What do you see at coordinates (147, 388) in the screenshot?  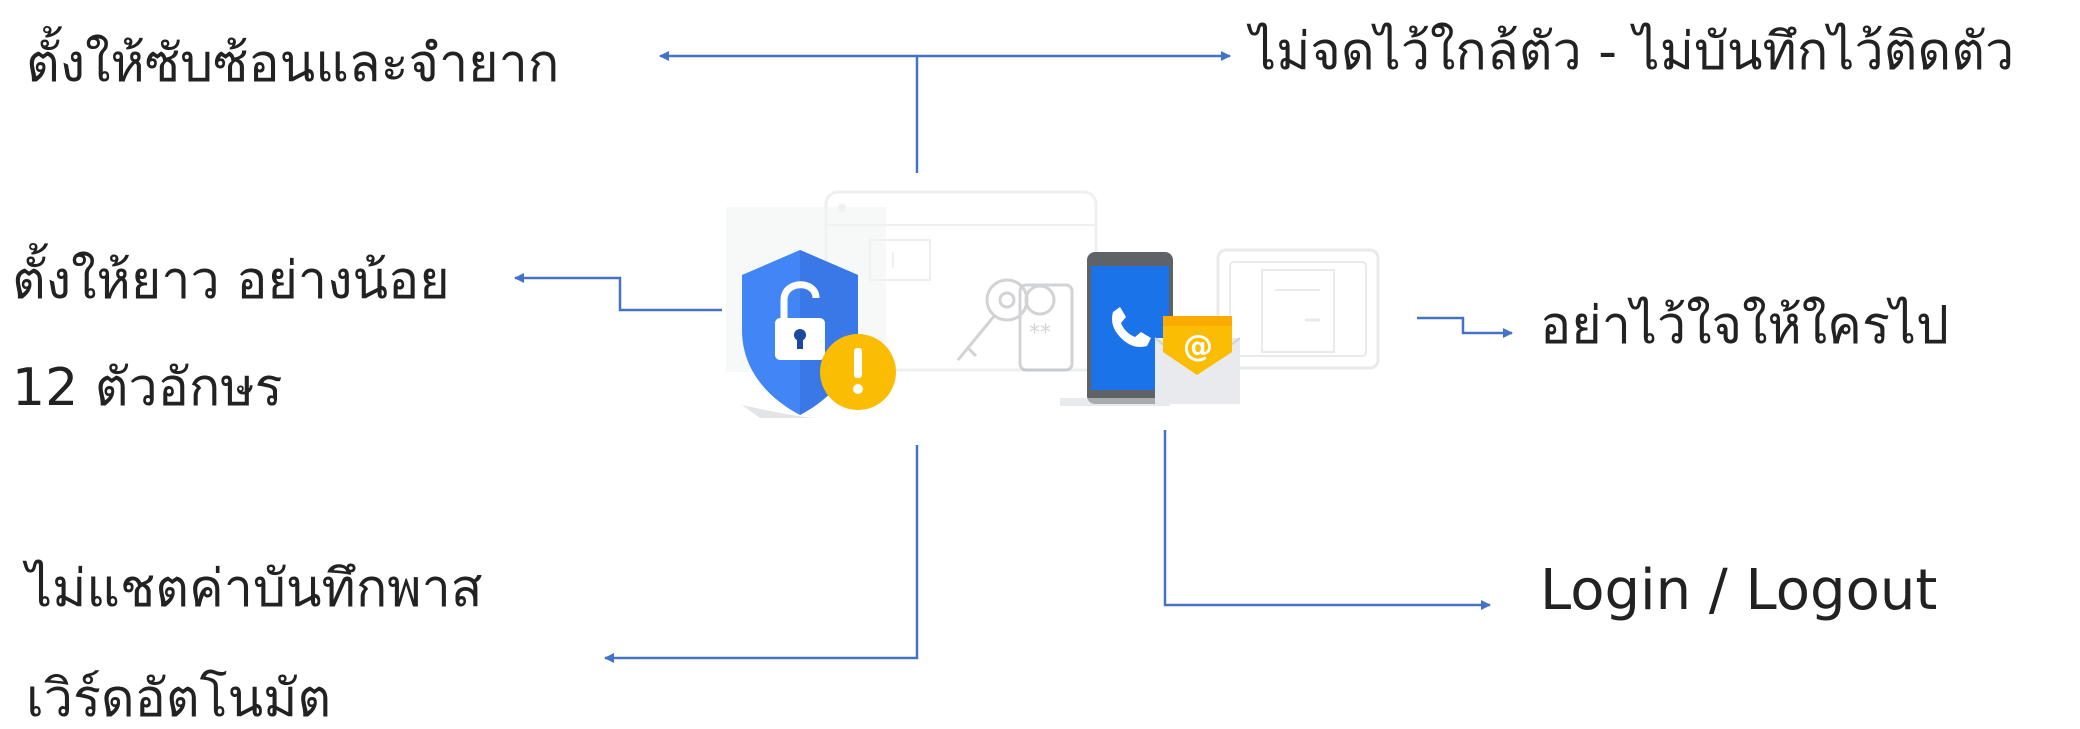 I see `label-mid-left-2: 12 ตัวอักษร` at bounding box center [147, 388].